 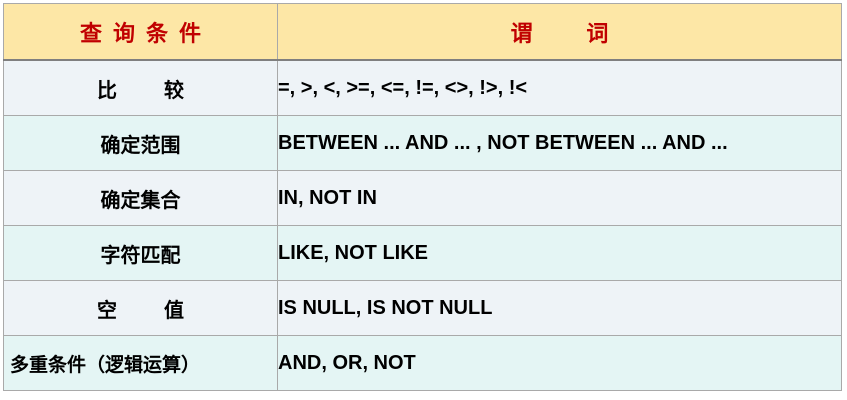 I want to click on table-row: 字符匹配 LIKE, NOT LIKE, so click(x=422, y=253).